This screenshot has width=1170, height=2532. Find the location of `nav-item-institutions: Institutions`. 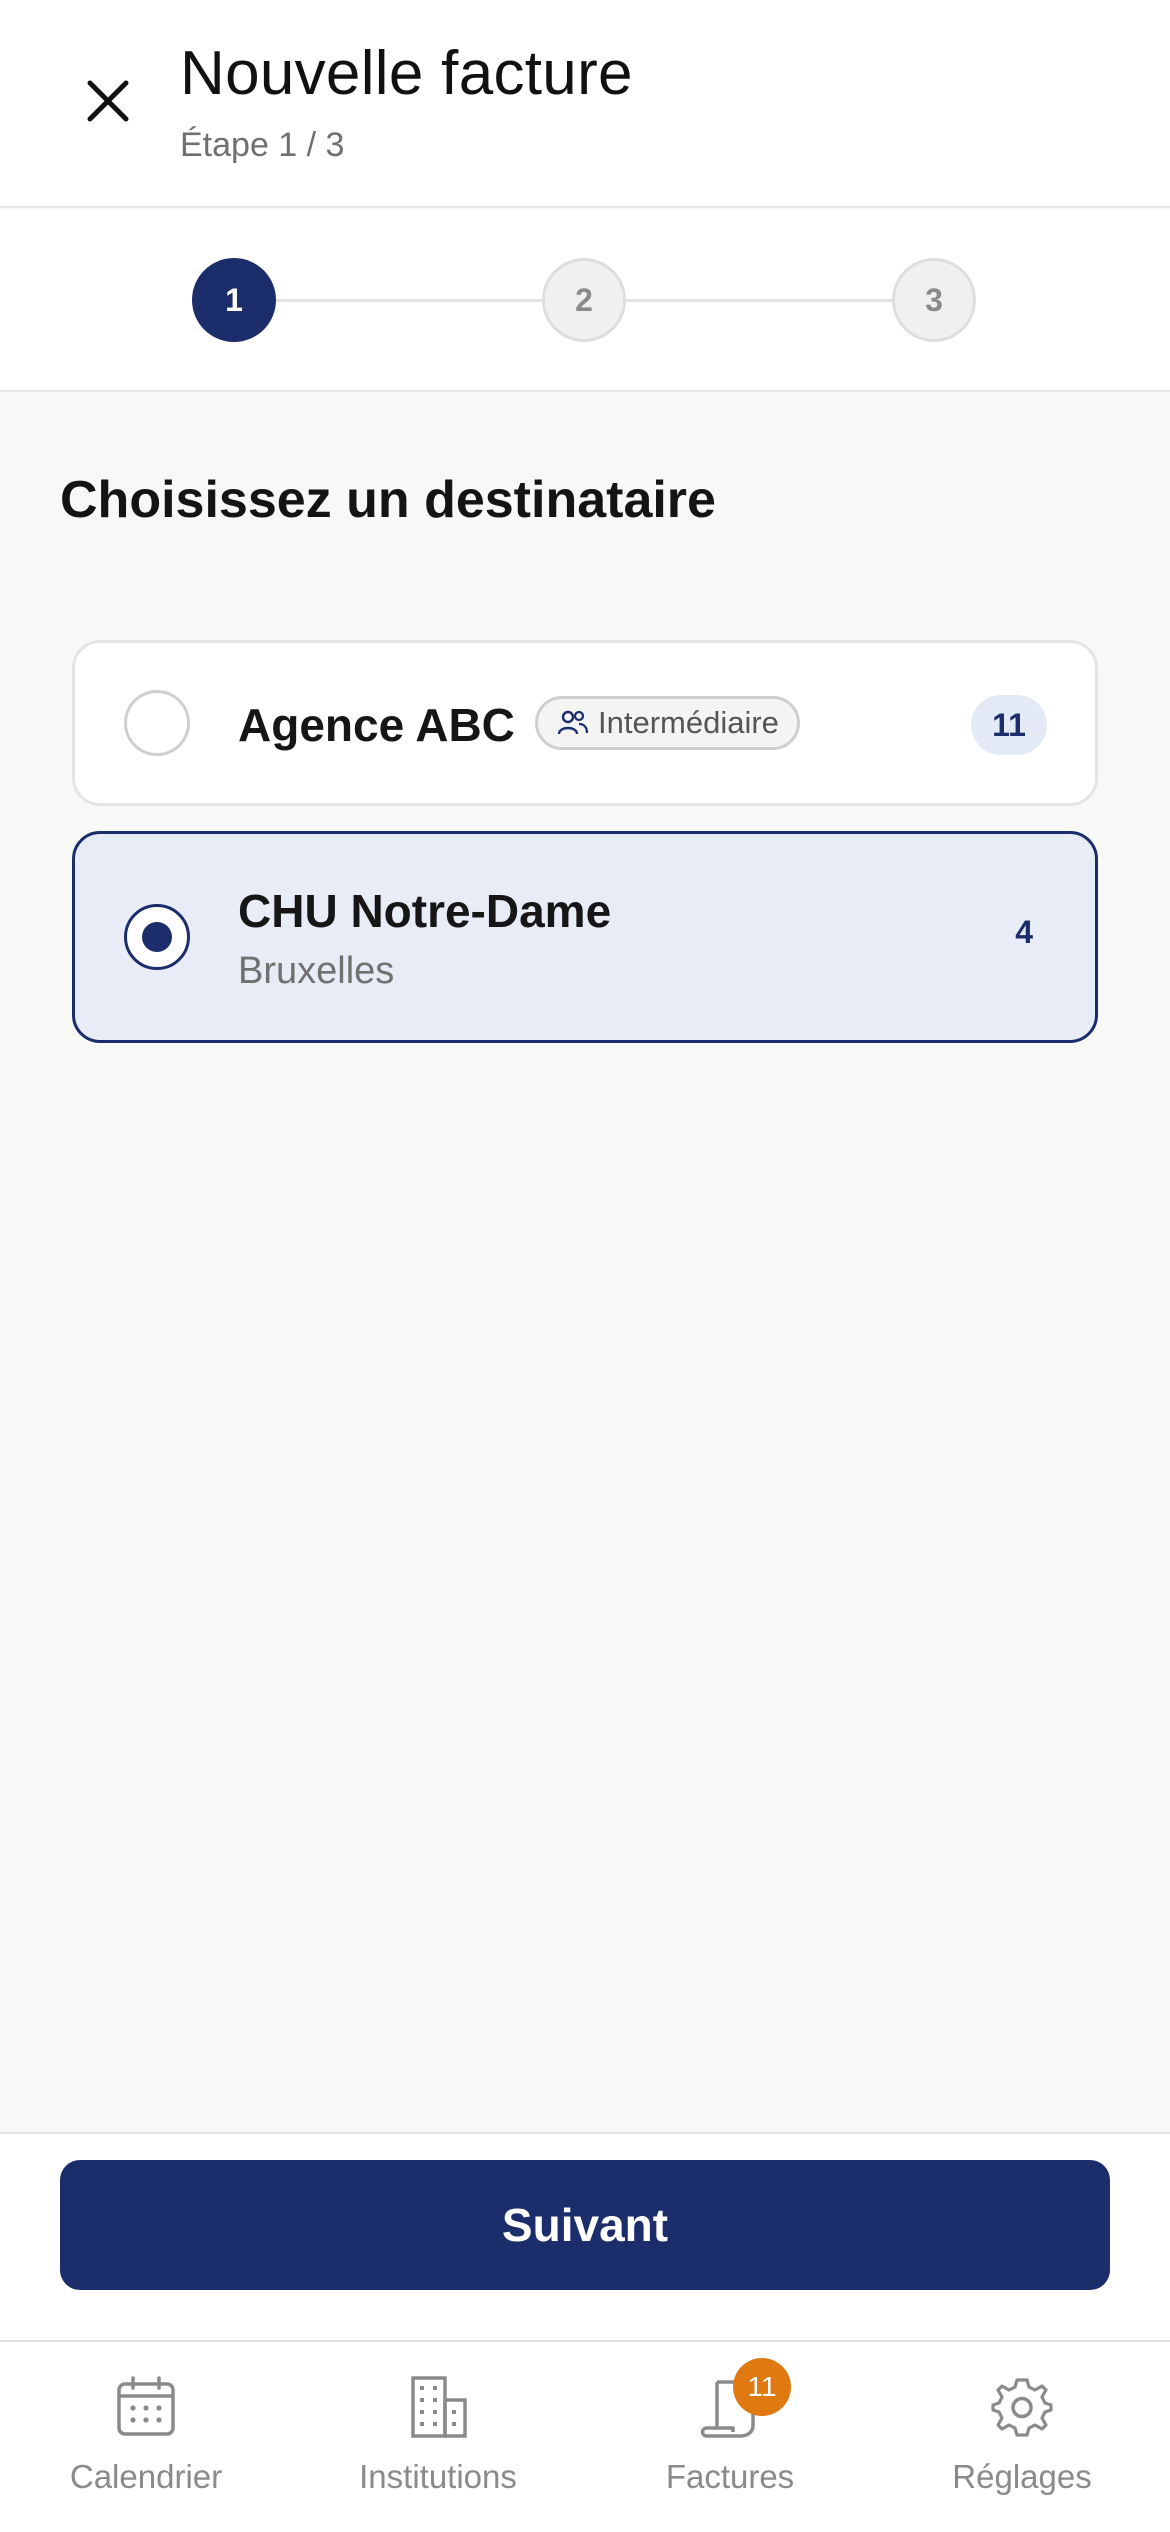

nav-item-institutions: Institutions is located at coordinates (438, 2453).